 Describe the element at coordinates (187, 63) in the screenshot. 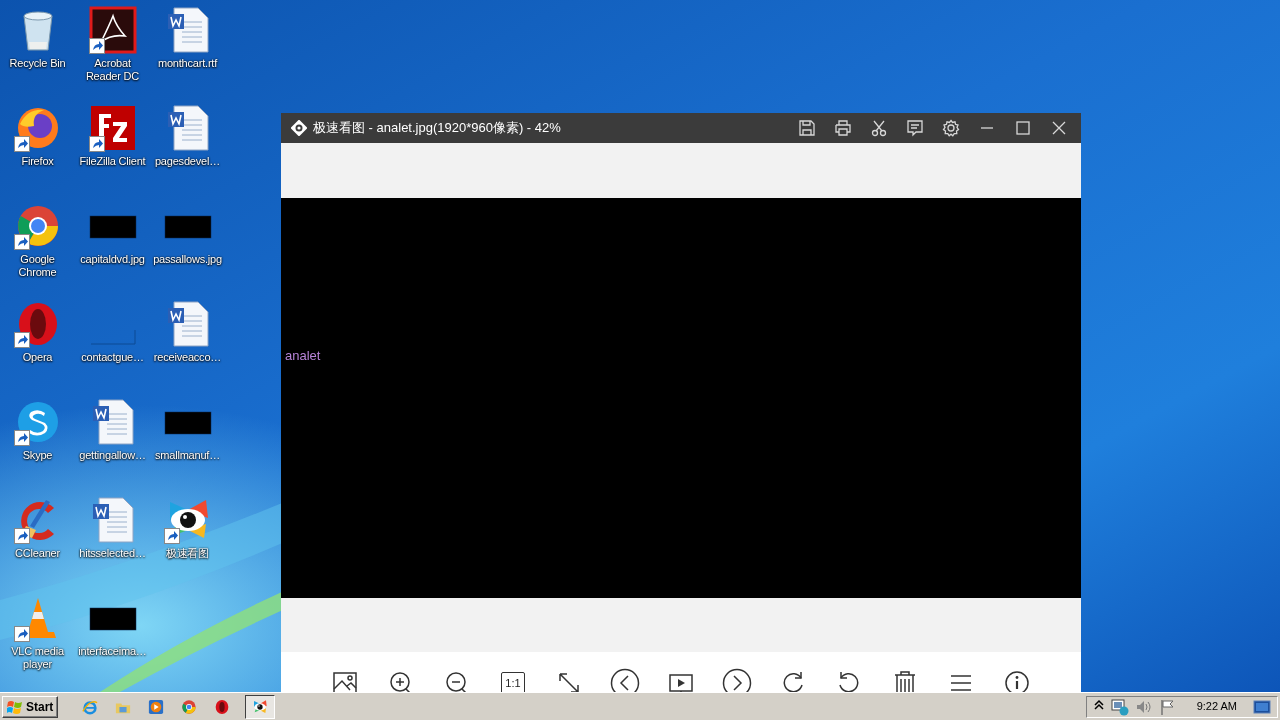

I see `icon-label: monthcart.rtf` at that location.